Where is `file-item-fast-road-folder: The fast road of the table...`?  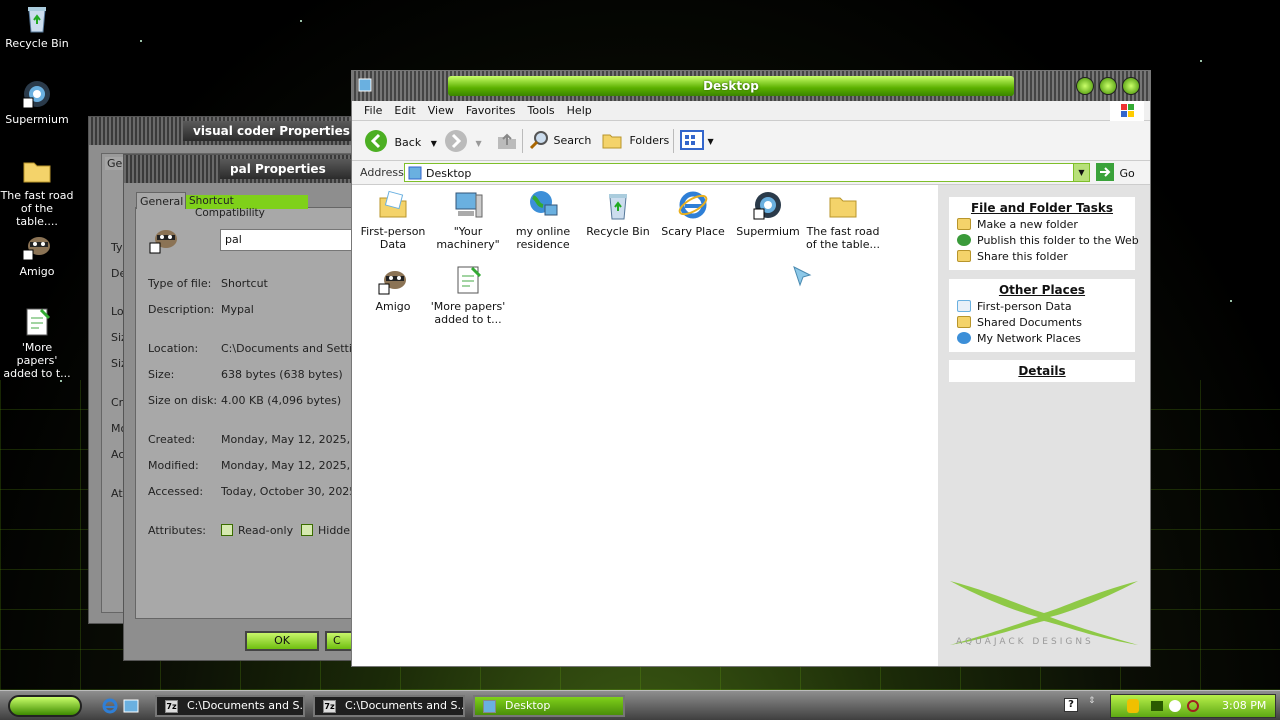
file-item-fast-road-folder: The fast road of the table... is located at coordinates (843, 220).